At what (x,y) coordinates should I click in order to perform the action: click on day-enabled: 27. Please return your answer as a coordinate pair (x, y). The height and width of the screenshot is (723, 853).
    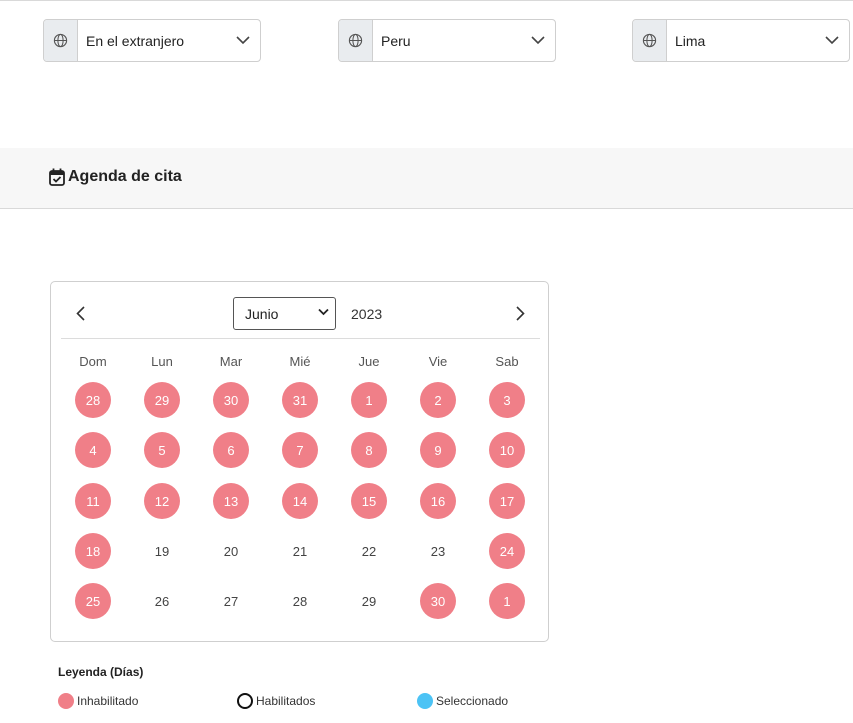
    Looking at the image, I should click on (231, 601).